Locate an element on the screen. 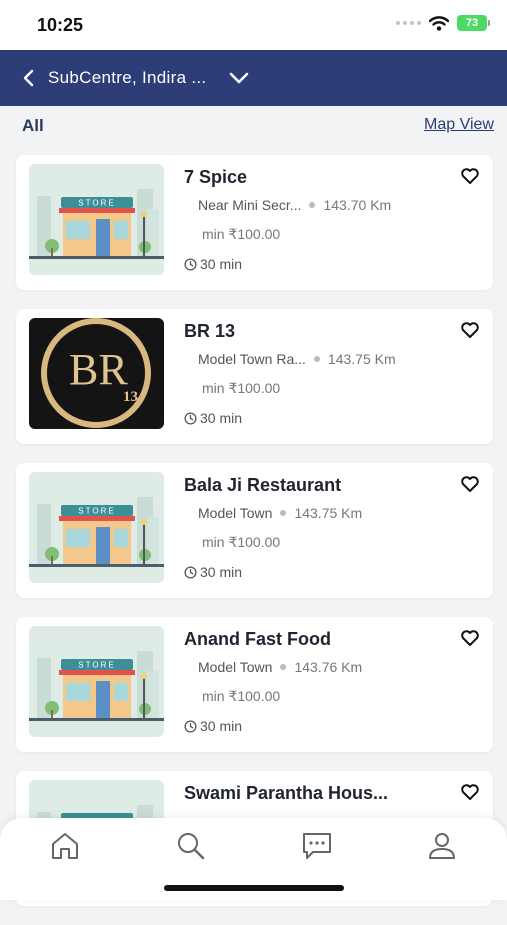 Image resolution: width=507 pixels, height=925 pixels. location-row: Near Mini Secr... 143.70 Km is located at coordinates (294, 205).